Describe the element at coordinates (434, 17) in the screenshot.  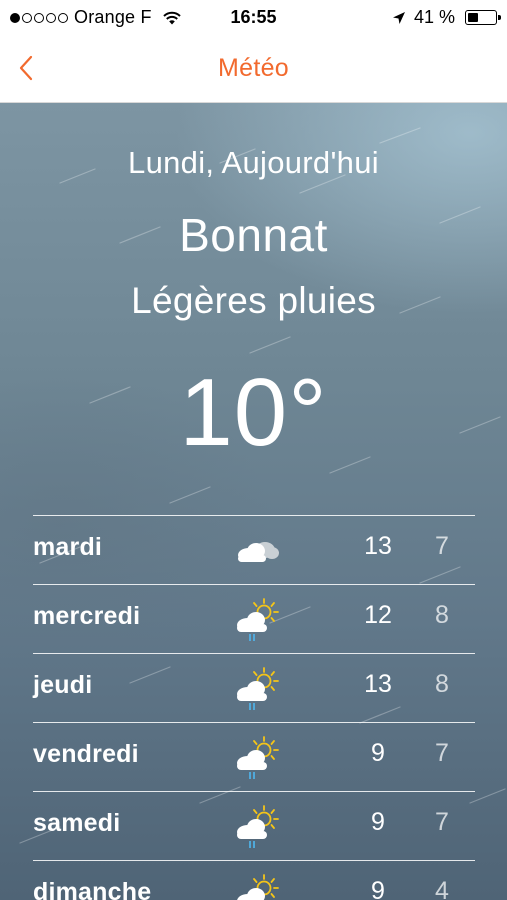
I see `battery-percentage: 41 %` at that location.